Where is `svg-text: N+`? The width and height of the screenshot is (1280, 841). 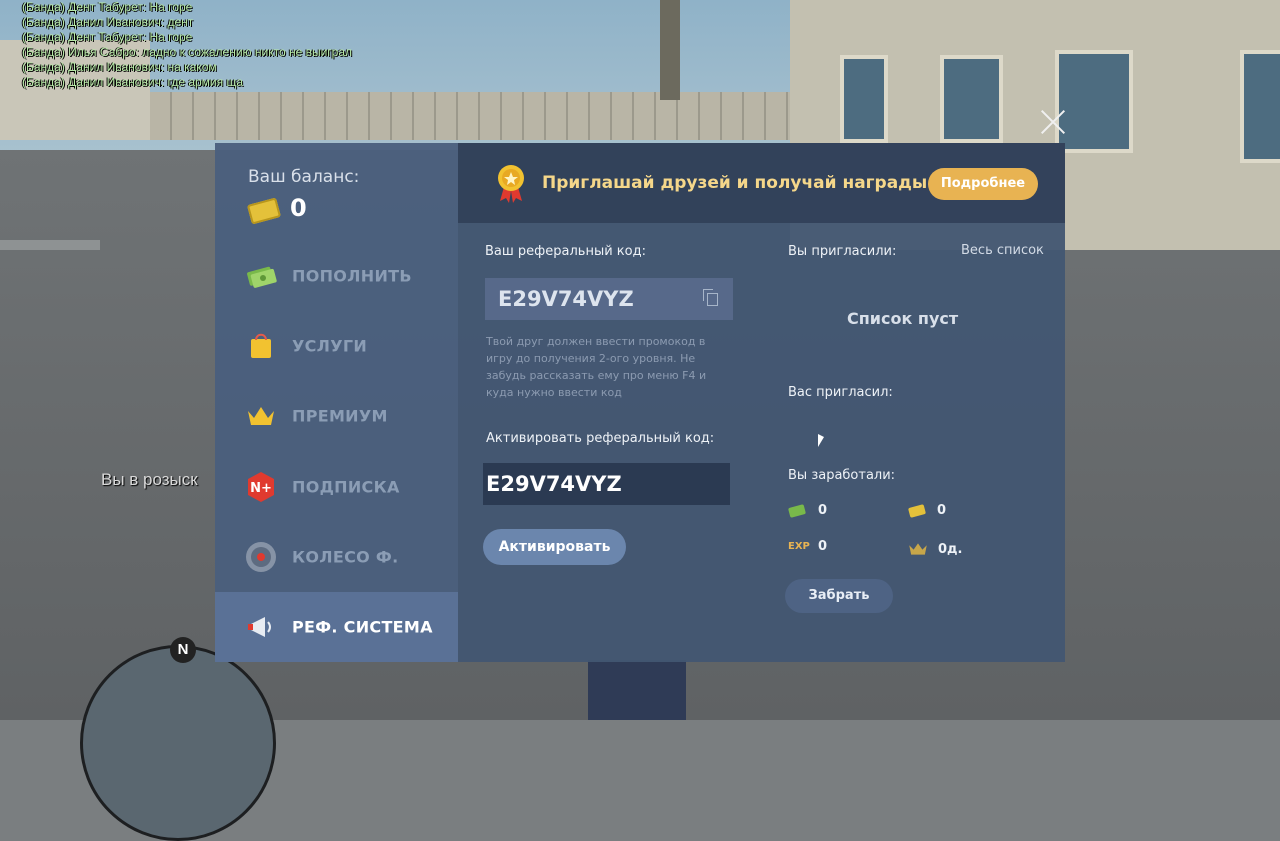 svg-text: N+ is located at coordinates (261, 488).